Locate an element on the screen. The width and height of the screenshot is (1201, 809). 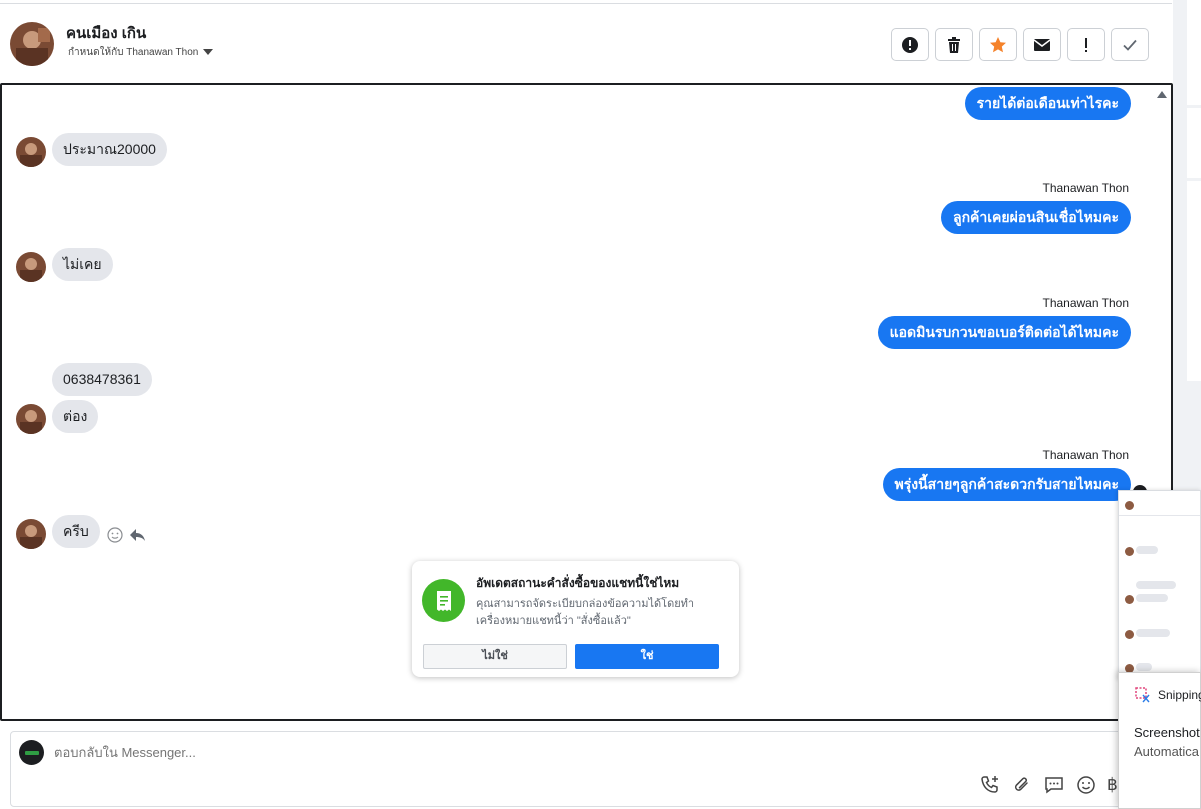
snipping-tool-notification: Snipping Screenshot Automatica is located at coordinates (1159, 740).